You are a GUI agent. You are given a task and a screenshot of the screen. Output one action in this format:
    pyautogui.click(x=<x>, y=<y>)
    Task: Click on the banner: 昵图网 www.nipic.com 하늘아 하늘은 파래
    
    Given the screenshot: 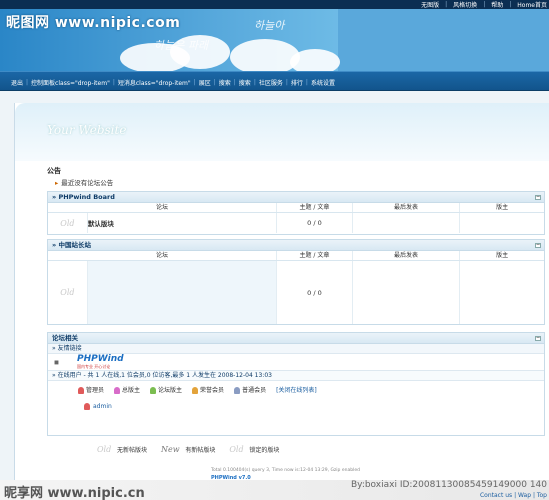 What is the action you would take?
    pyautogui.click(x=274, y=40)
    